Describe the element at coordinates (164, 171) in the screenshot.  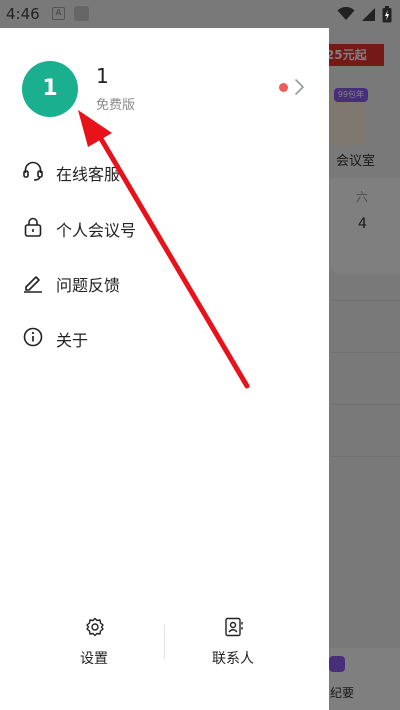
I see `menu-item-customer-service: 在线客服` at that location.